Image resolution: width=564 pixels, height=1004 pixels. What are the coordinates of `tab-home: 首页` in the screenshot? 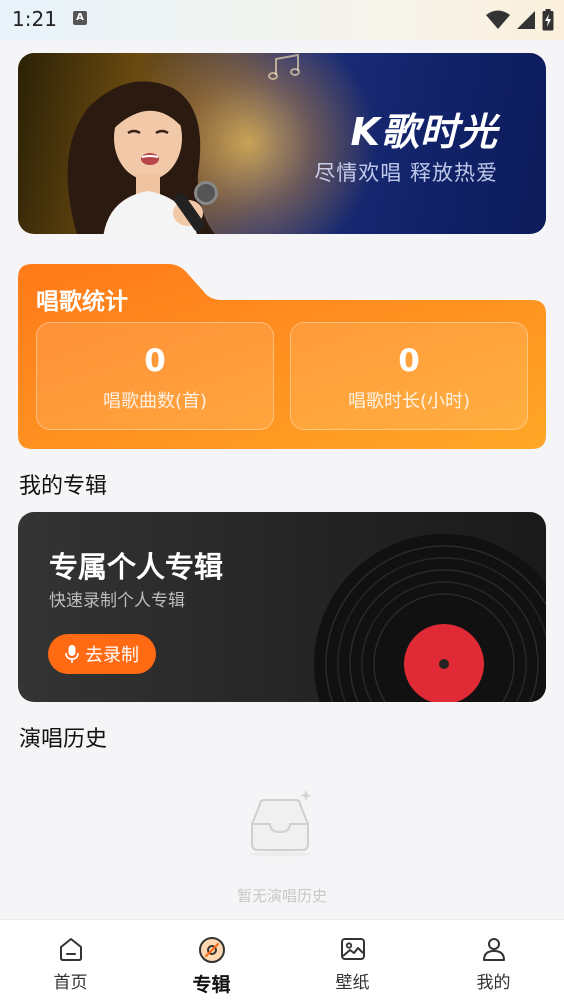 It's located at (70, 962).